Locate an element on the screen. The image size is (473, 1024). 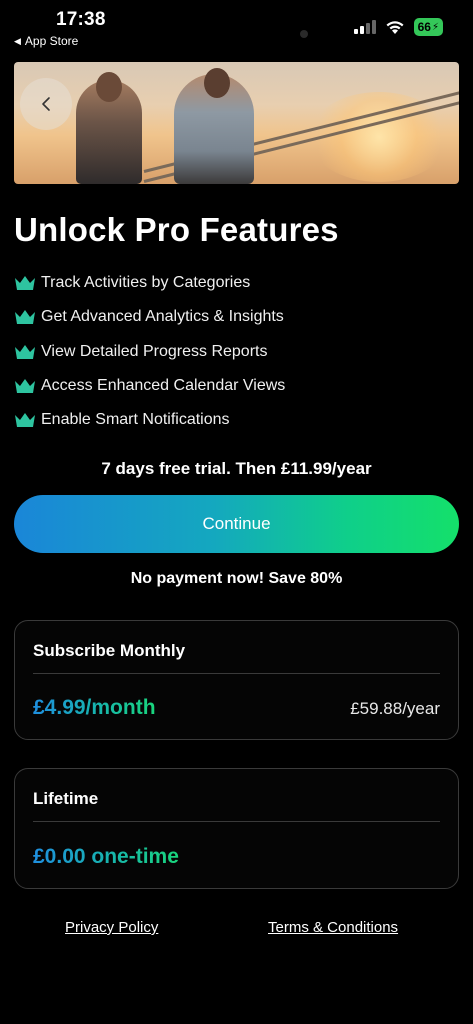
hero-image is located at coordinates (236, 123).